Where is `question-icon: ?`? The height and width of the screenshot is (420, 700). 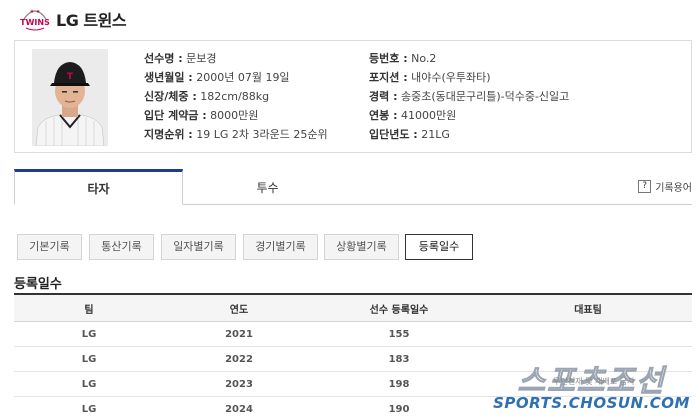 question-icon: ? is located at coordinates (645, 186).